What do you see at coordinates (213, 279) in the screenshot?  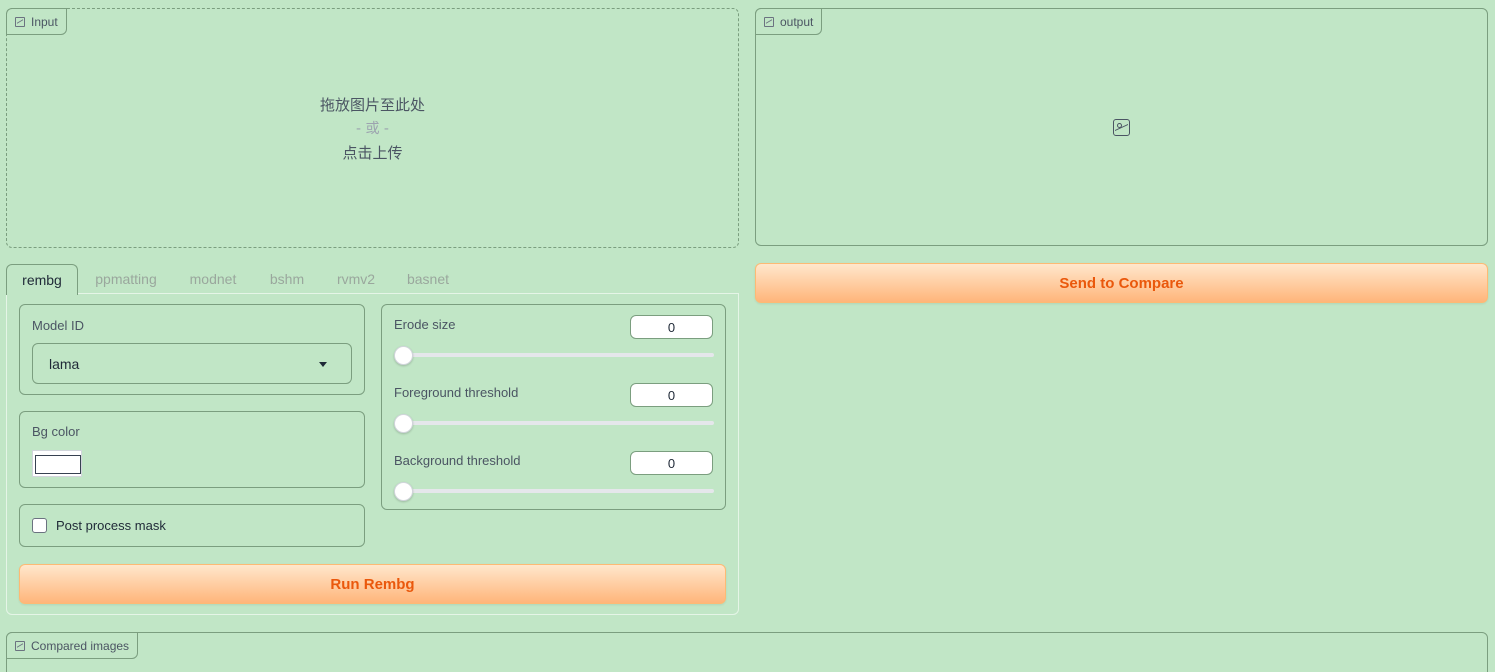 I see `tab-modnet: modnet` at bounding box center [213, 279].